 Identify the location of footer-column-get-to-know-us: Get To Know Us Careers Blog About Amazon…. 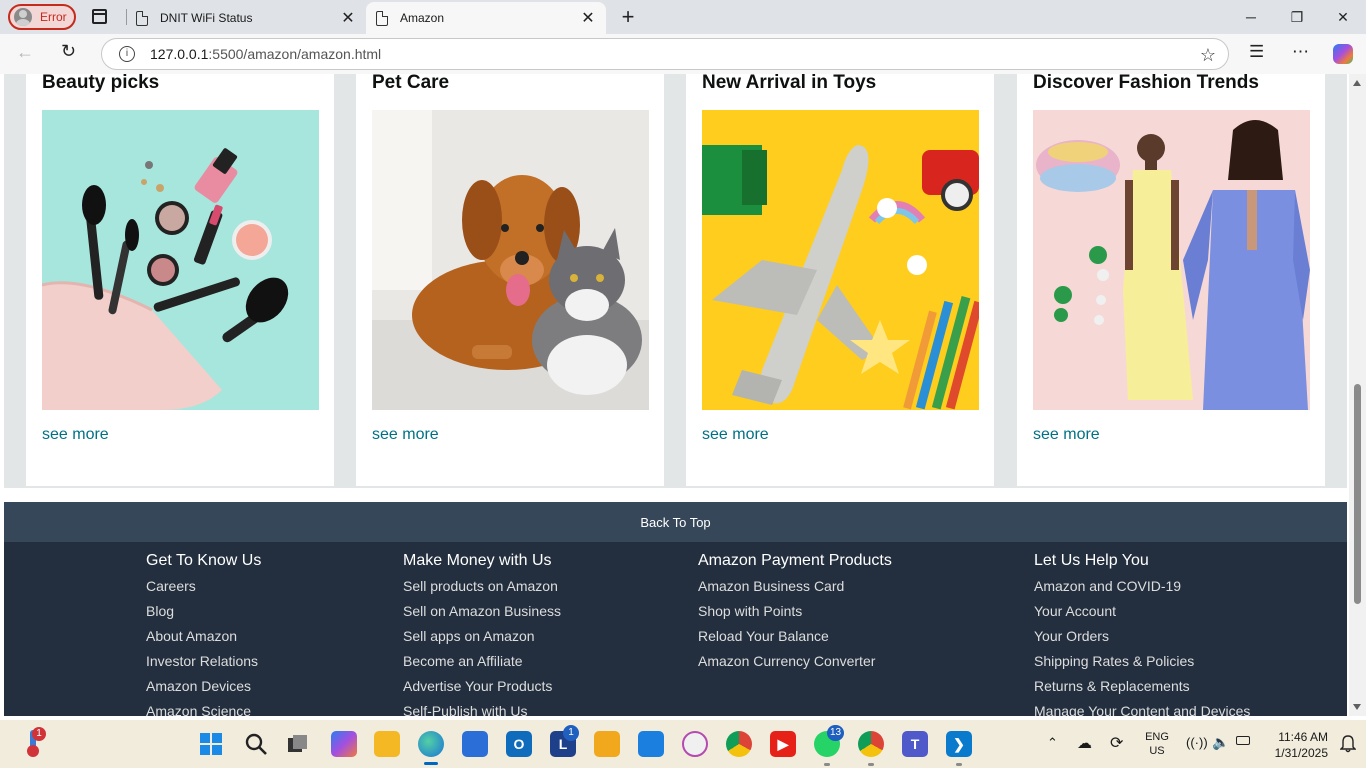
(203, 634).